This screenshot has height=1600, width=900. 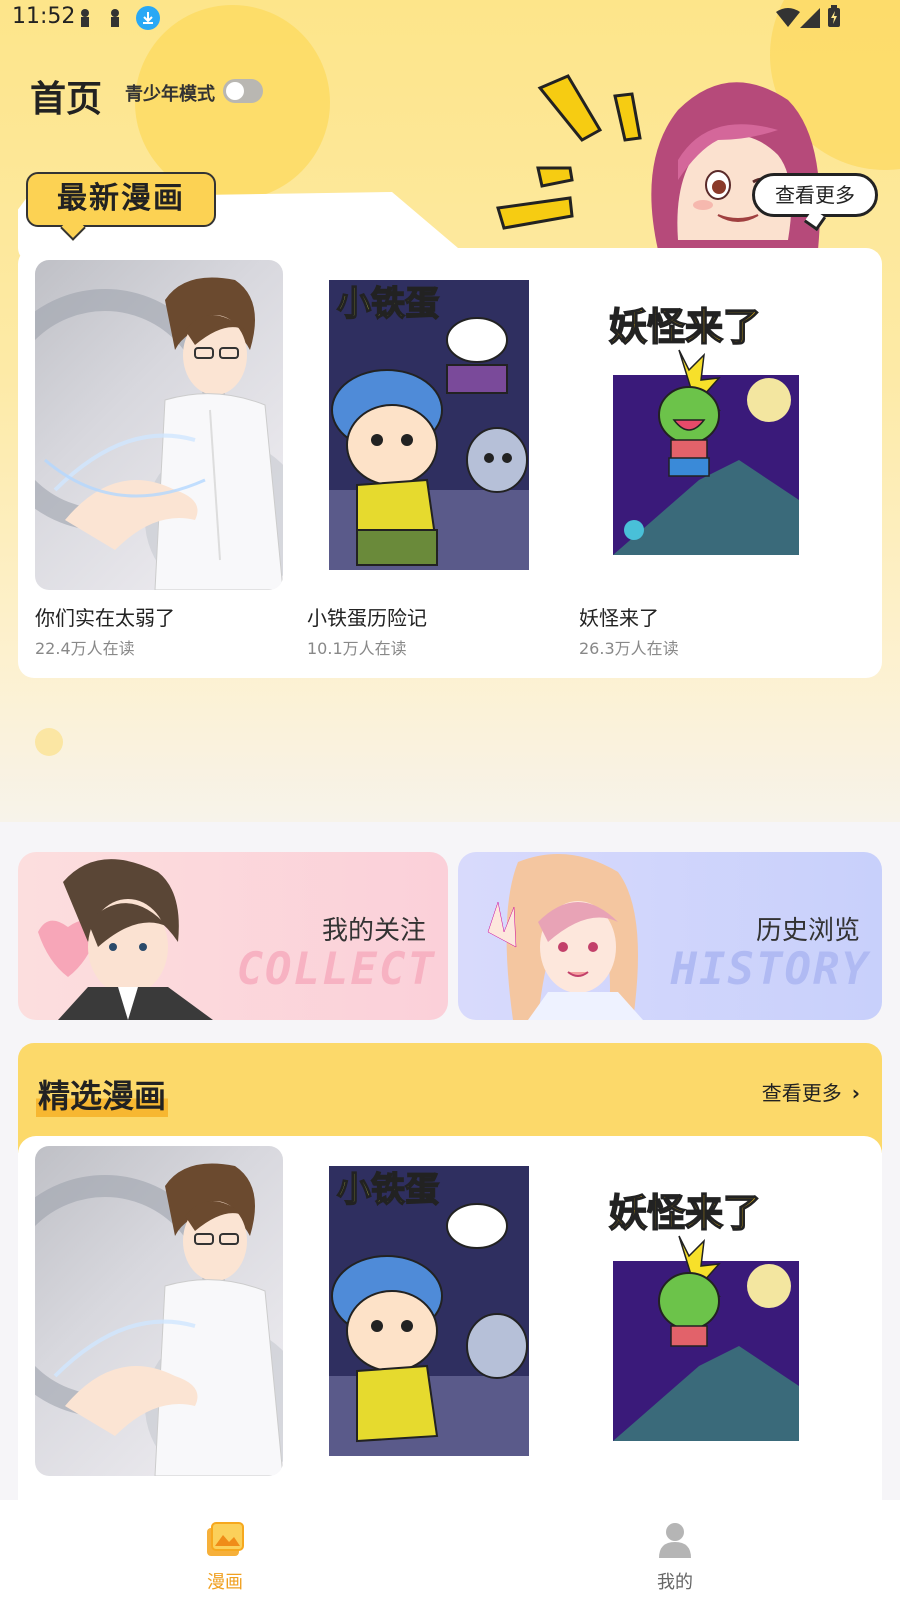 What do you see at coordinates (770, 969) in the screenshot?
I see `history-watermark: HISTORY` at bounding box center [770, 969].